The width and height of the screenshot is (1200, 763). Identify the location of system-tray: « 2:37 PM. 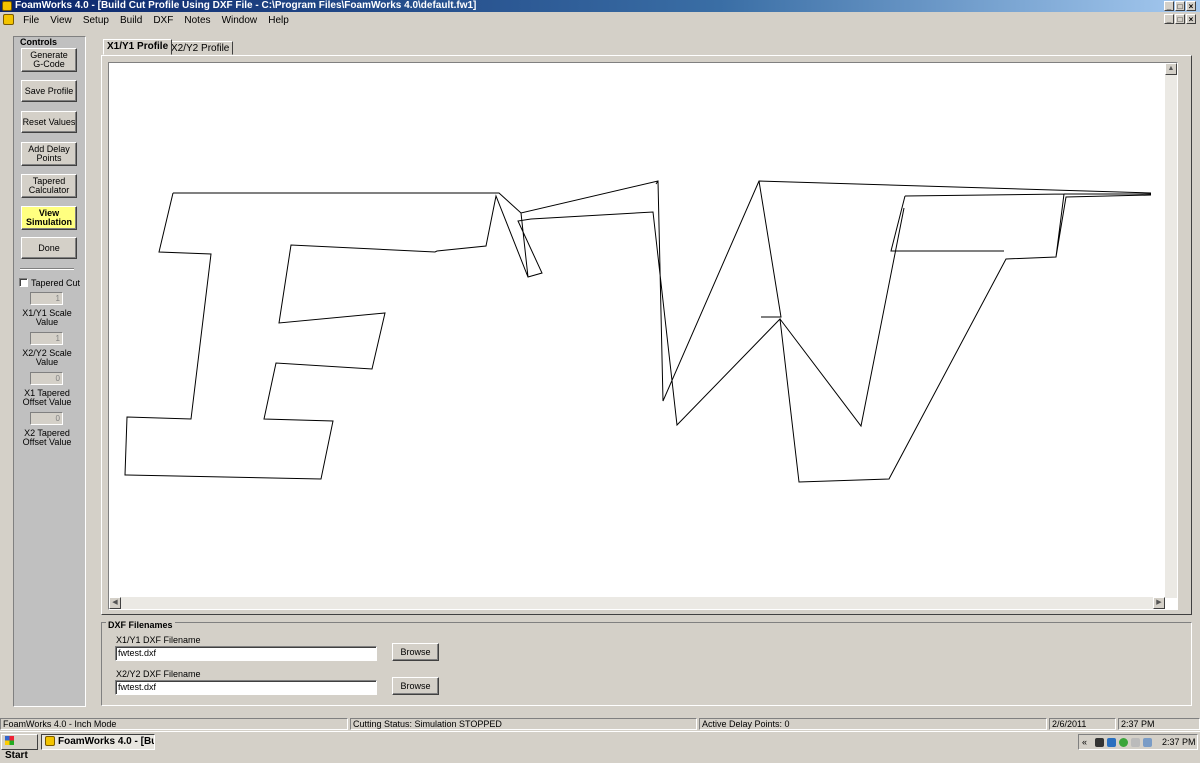
(1138, 742).